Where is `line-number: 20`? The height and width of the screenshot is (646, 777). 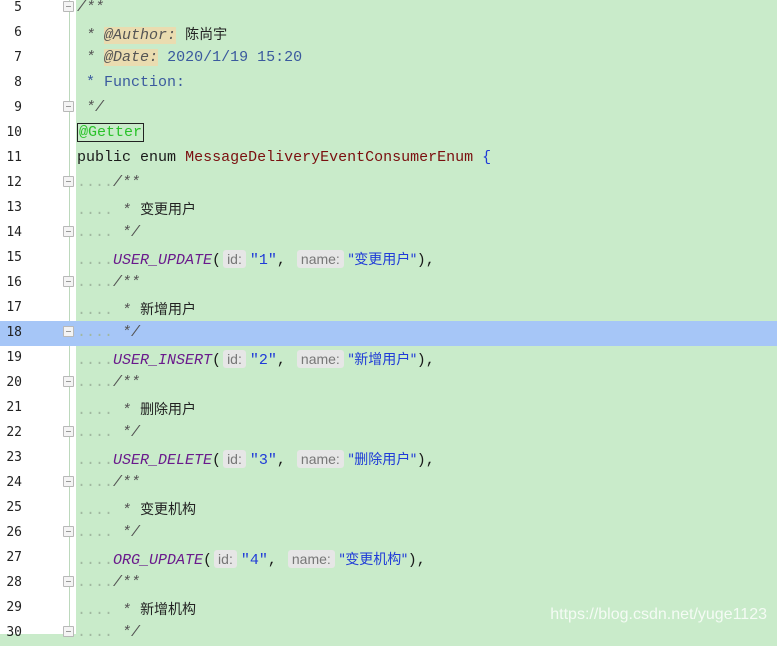 line-number: 20 is located at coordinates (14, 382).